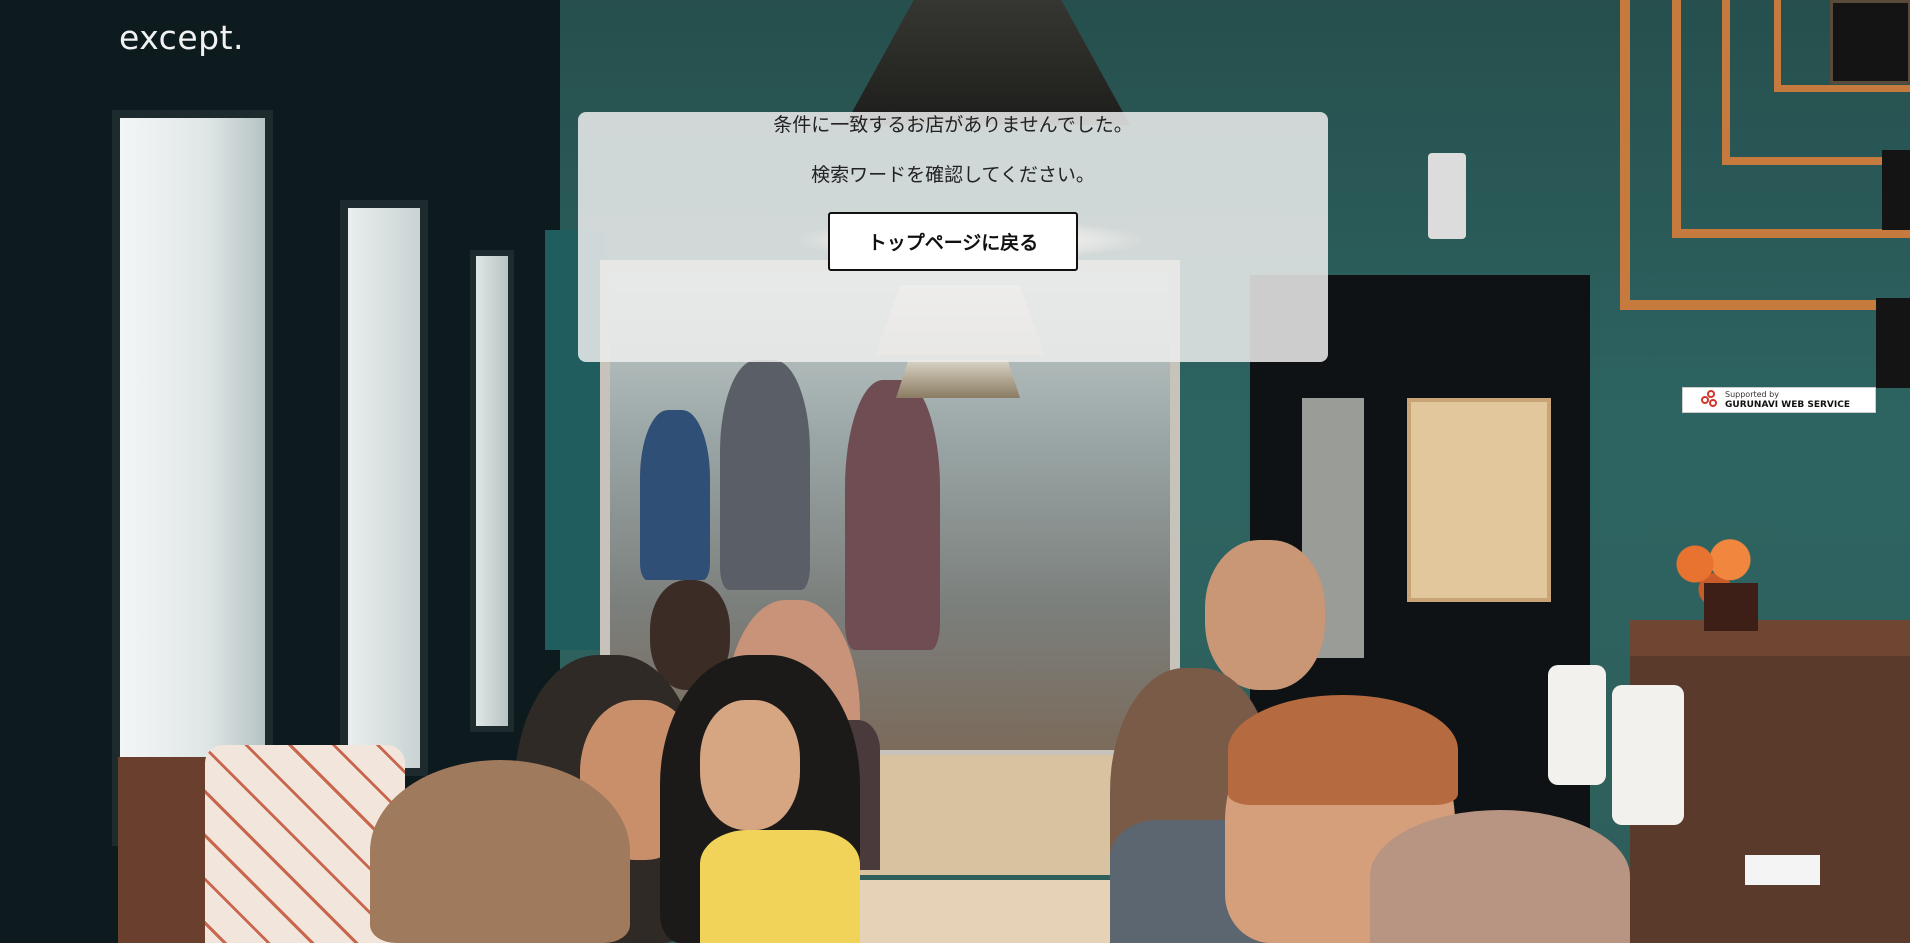  What do you see at coordinates (1770, 638) in the screenshot?
I see `background-bar-top` at bounding box center [1770, 638].